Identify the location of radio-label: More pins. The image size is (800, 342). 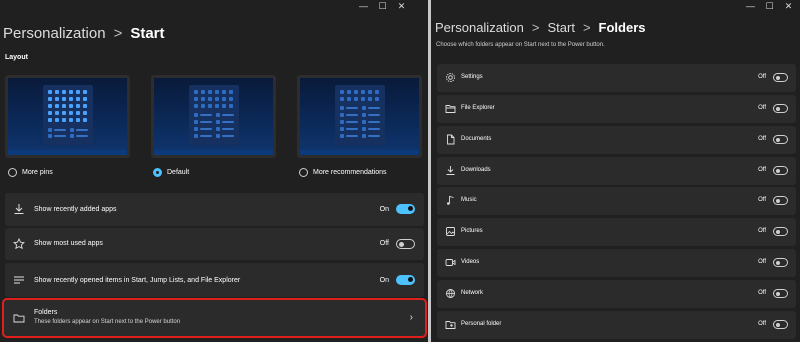
(37, 172).